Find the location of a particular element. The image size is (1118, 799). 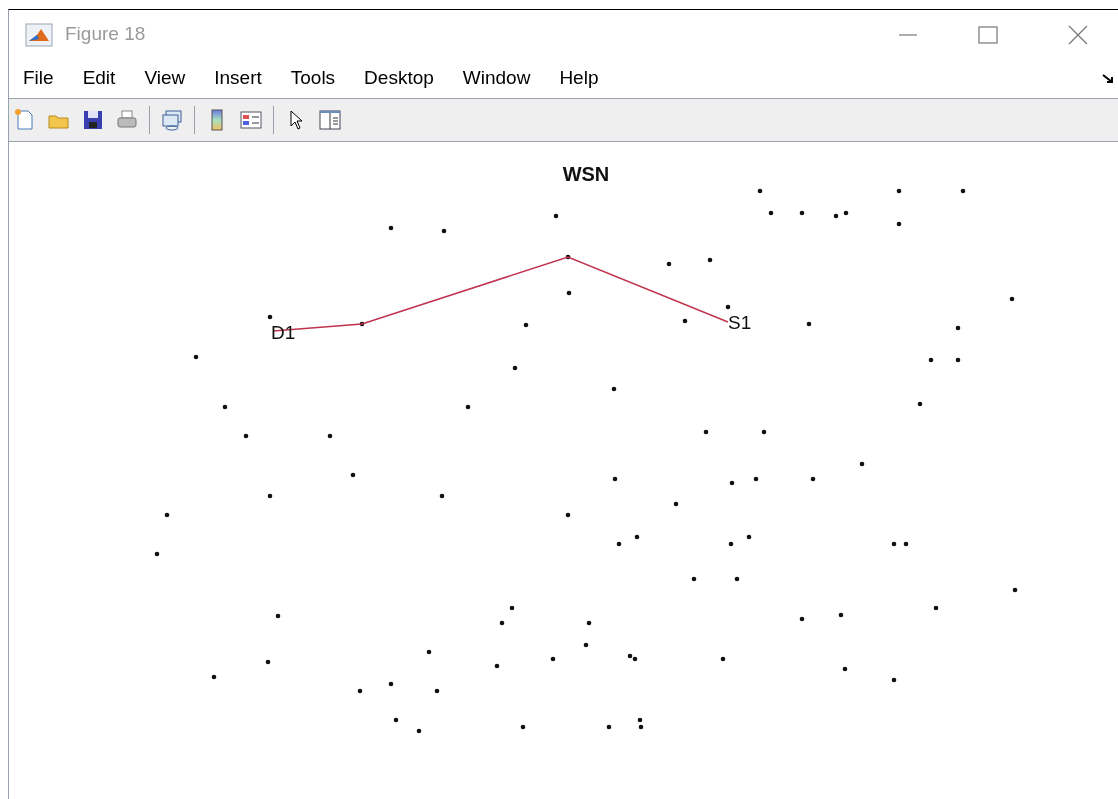

app-logo-icon is located at coordinates (39, 34).